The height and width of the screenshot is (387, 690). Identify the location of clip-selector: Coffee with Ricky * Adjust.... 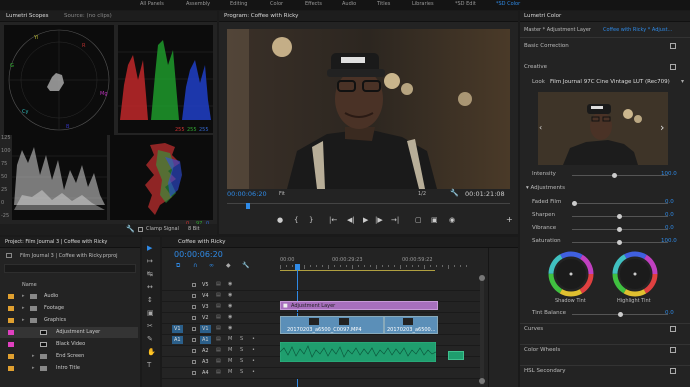
(637, 30).